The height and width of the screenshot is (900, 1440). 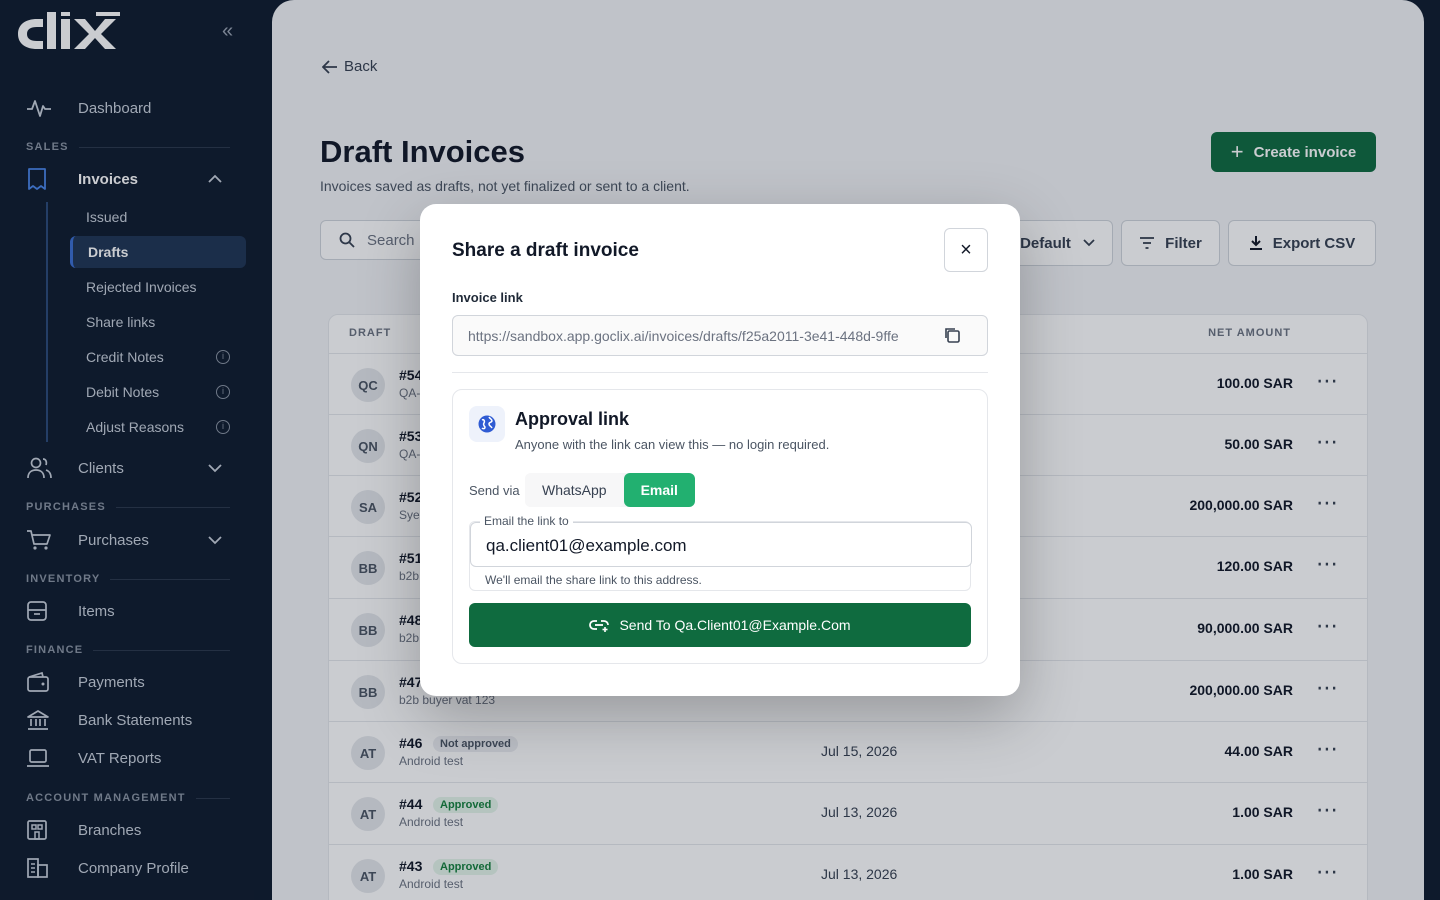 I want to click on approval-title: Approval link, so click(x=572, y=419).